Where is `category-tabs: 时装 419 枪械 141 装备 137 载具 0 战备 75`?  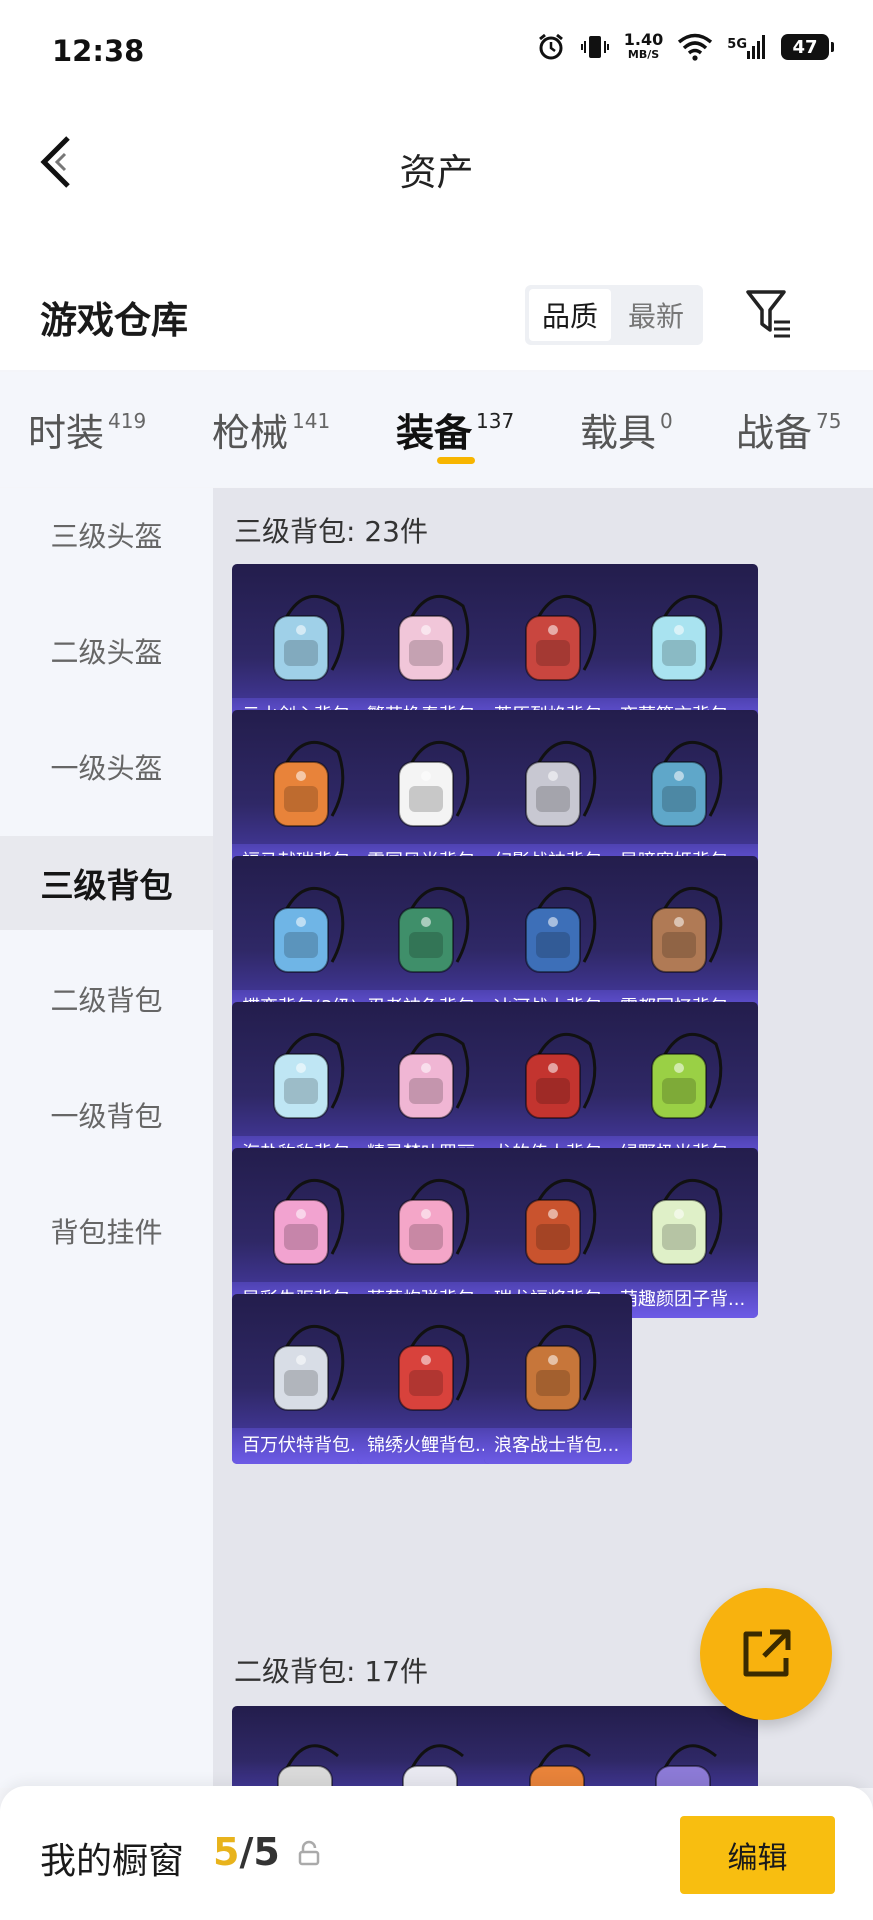 category-tabs: 时装 419 枪械 141 装备 137 载具 0 战备 75 is located at coordinates (436, 429).